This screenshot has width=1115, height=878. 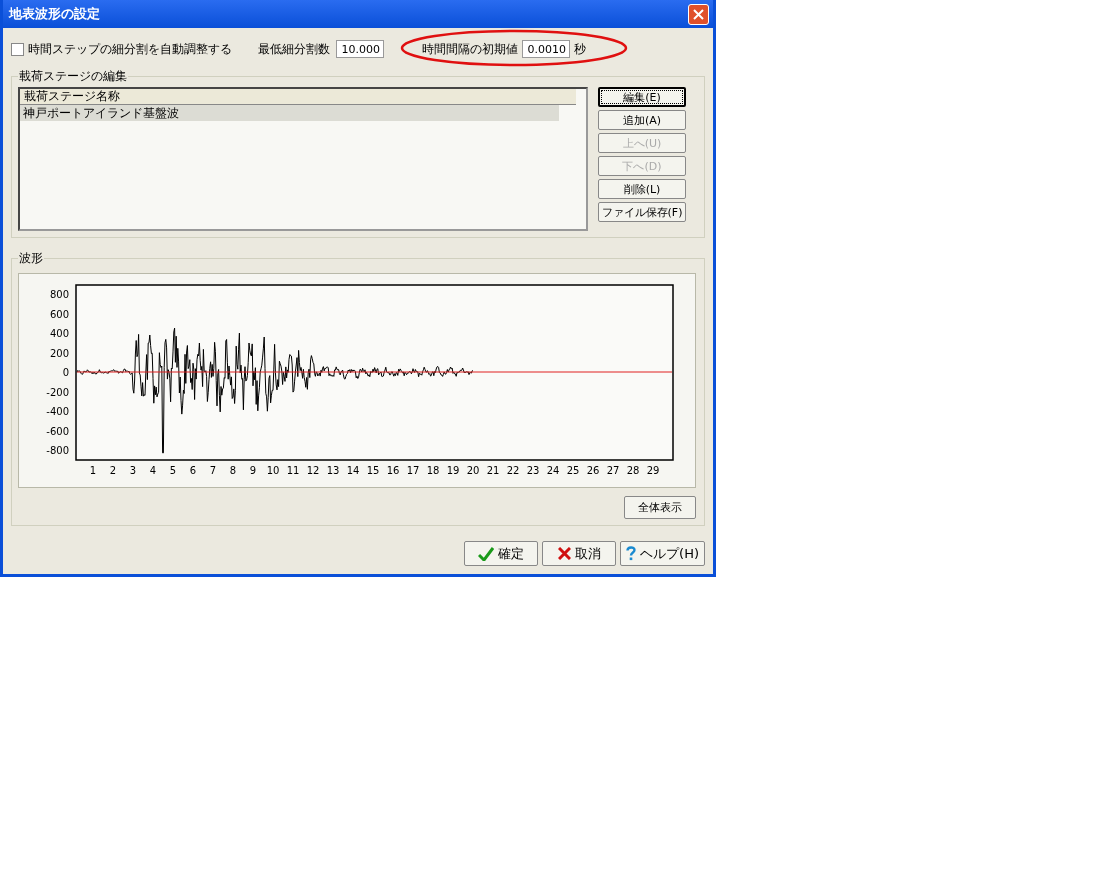 What do you see at coordinates (593, 470) in the screenshot?
I see `axis-tick-label: 26` at bounding box center [593, 470].